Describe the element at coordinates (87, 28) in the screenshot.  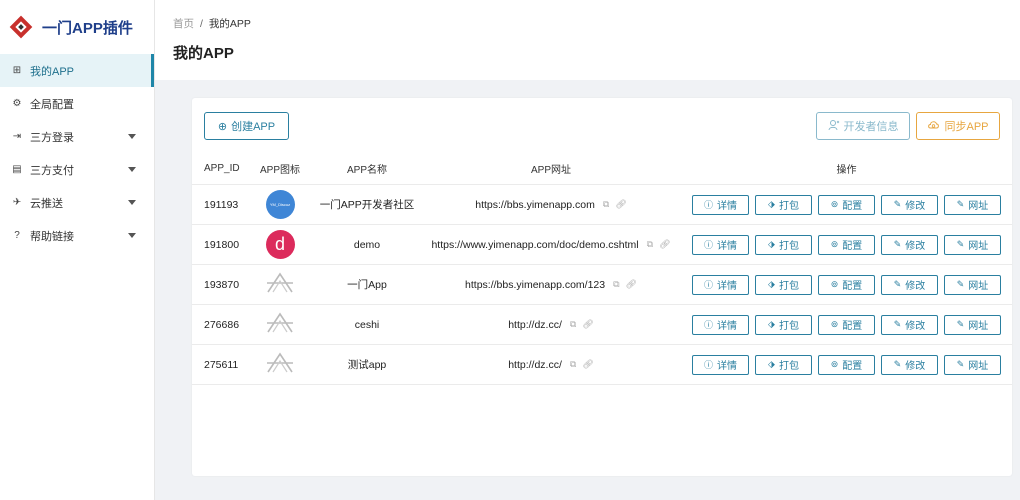
I see `logo-text: 一门APP插件` at that location.